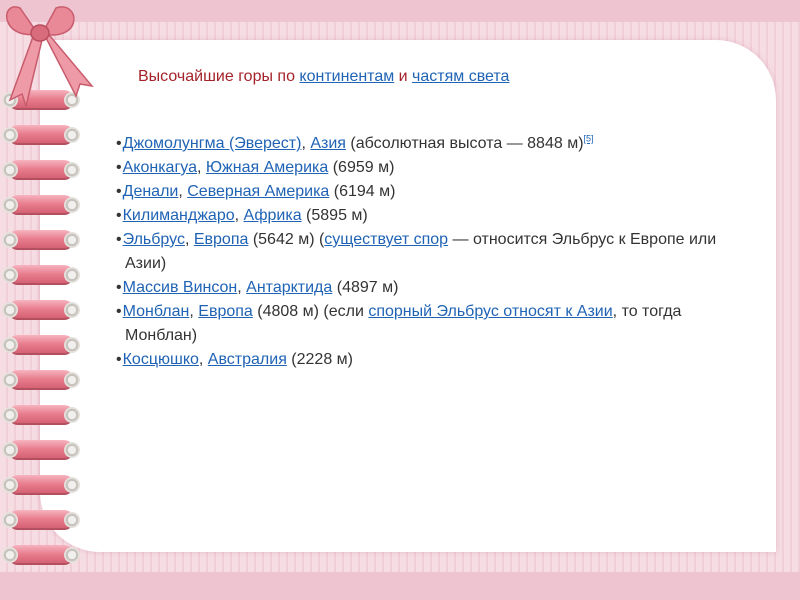  I want to click on mountain-link: Монблан, so click(156, 311).